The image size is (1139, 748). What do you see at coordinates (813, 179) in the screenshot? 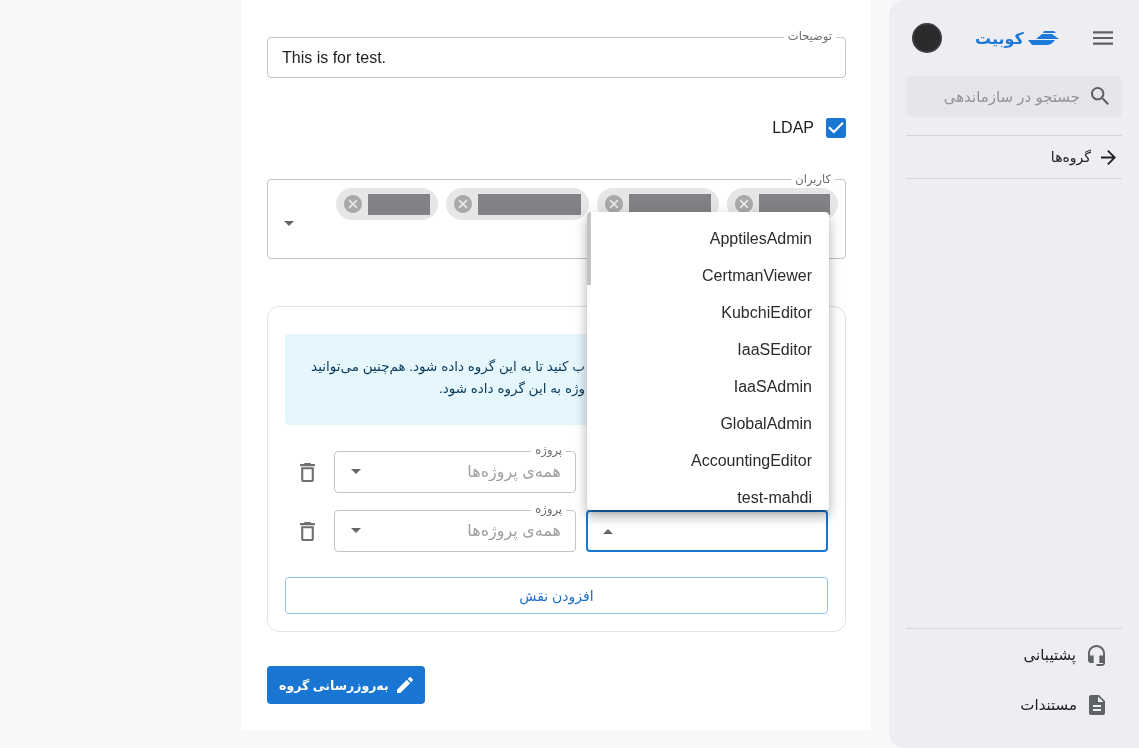
I see `field-label: کاربران` at bounding box center [813, 179].